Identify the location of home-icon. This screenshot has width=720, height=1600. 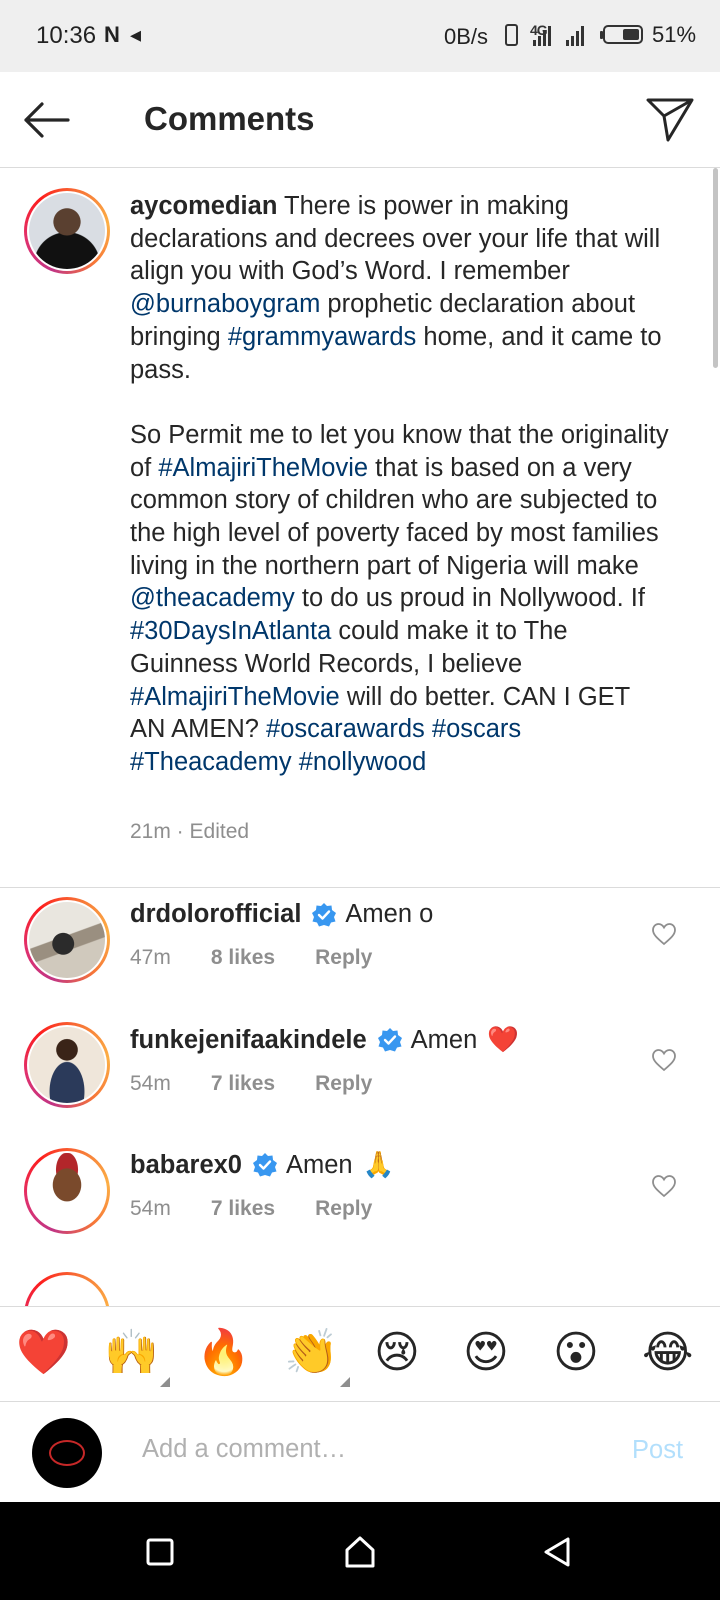
(360, 1552).